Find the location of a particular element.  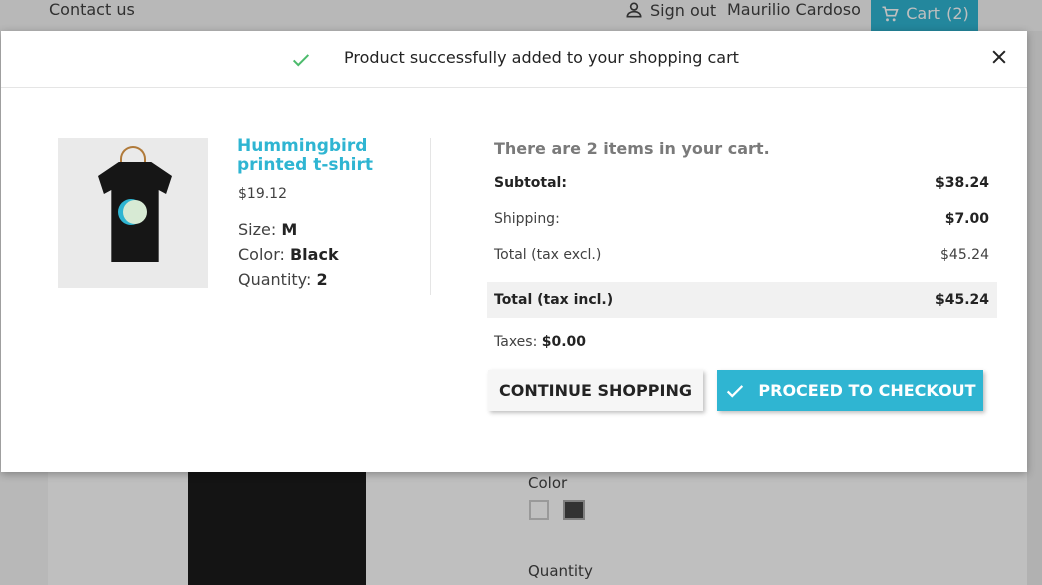

total-incl-value: $45.24 is located at coordinates (961, 300).